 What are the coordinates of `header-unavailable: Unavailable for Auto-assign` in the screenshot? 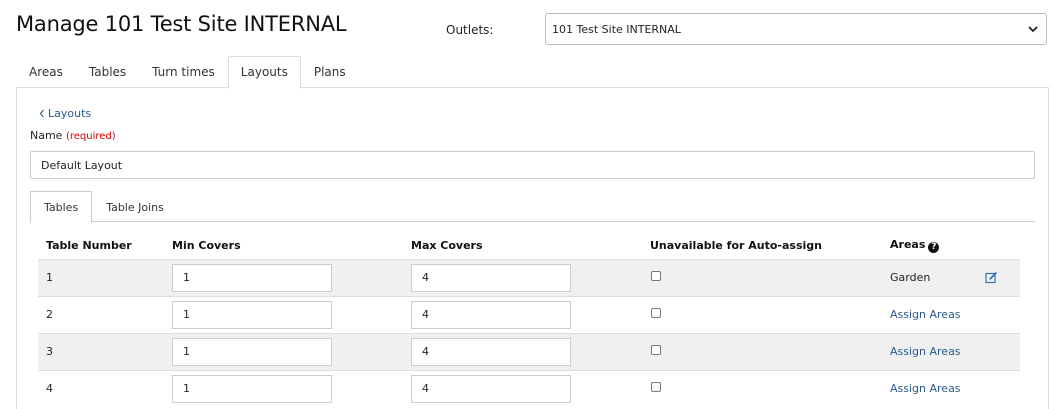 It's located at (736, 246).